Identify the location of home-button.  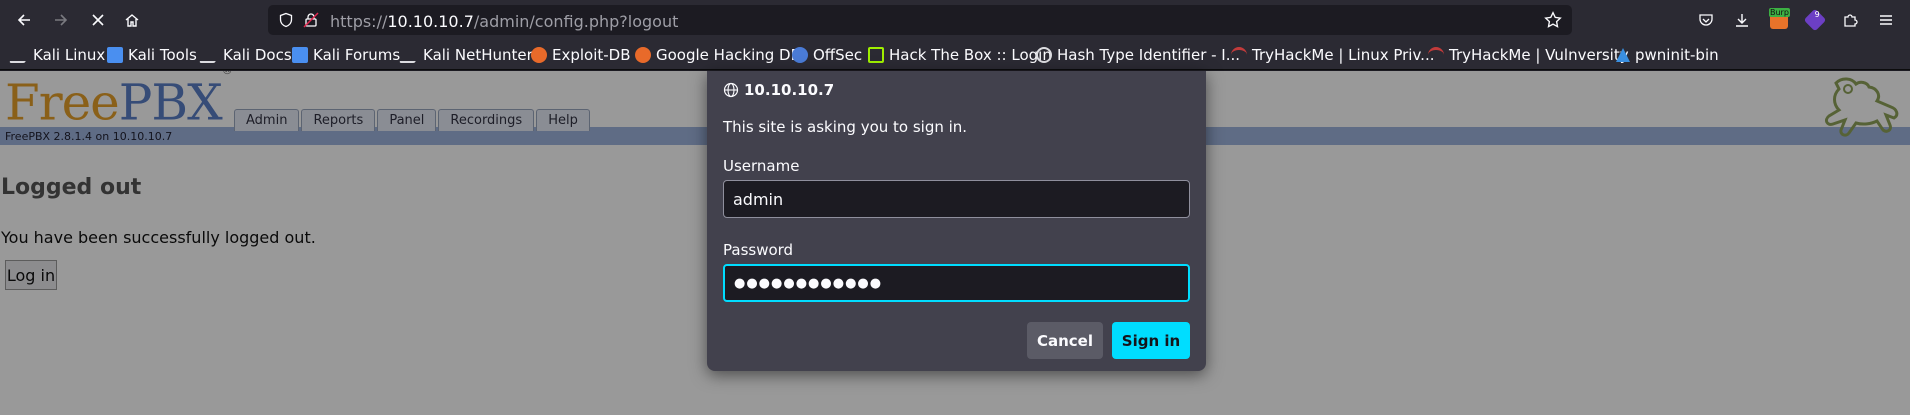
(132, 20).